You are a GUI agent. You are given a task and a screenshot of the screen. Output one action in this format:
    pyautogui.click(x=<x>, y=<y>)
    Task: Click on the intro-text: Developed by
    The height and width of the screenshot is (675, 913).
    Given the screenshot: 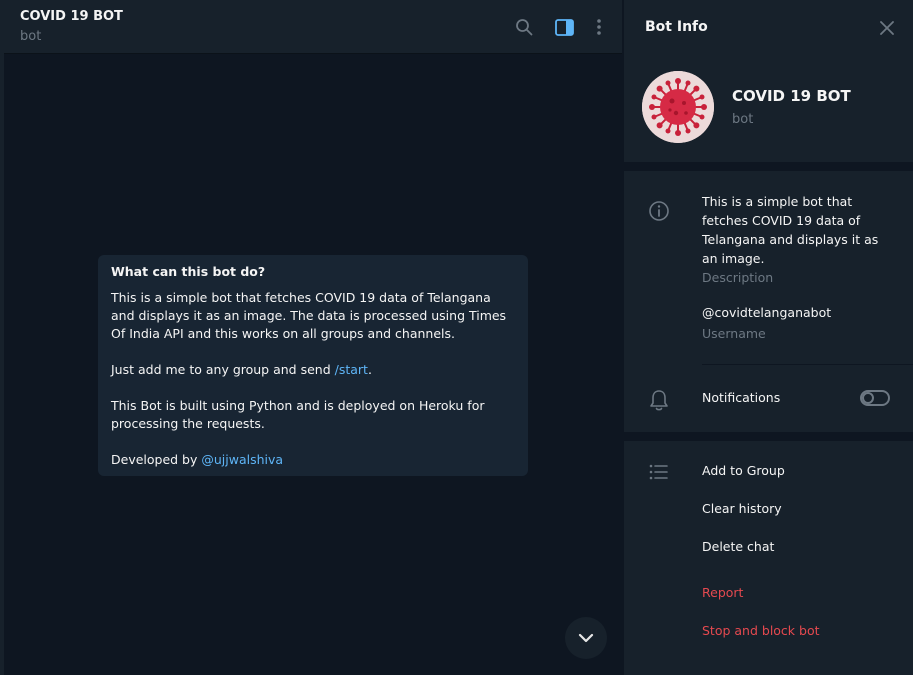 What is the action you would take?
    pyautogui.click(x=156, y=459)
    